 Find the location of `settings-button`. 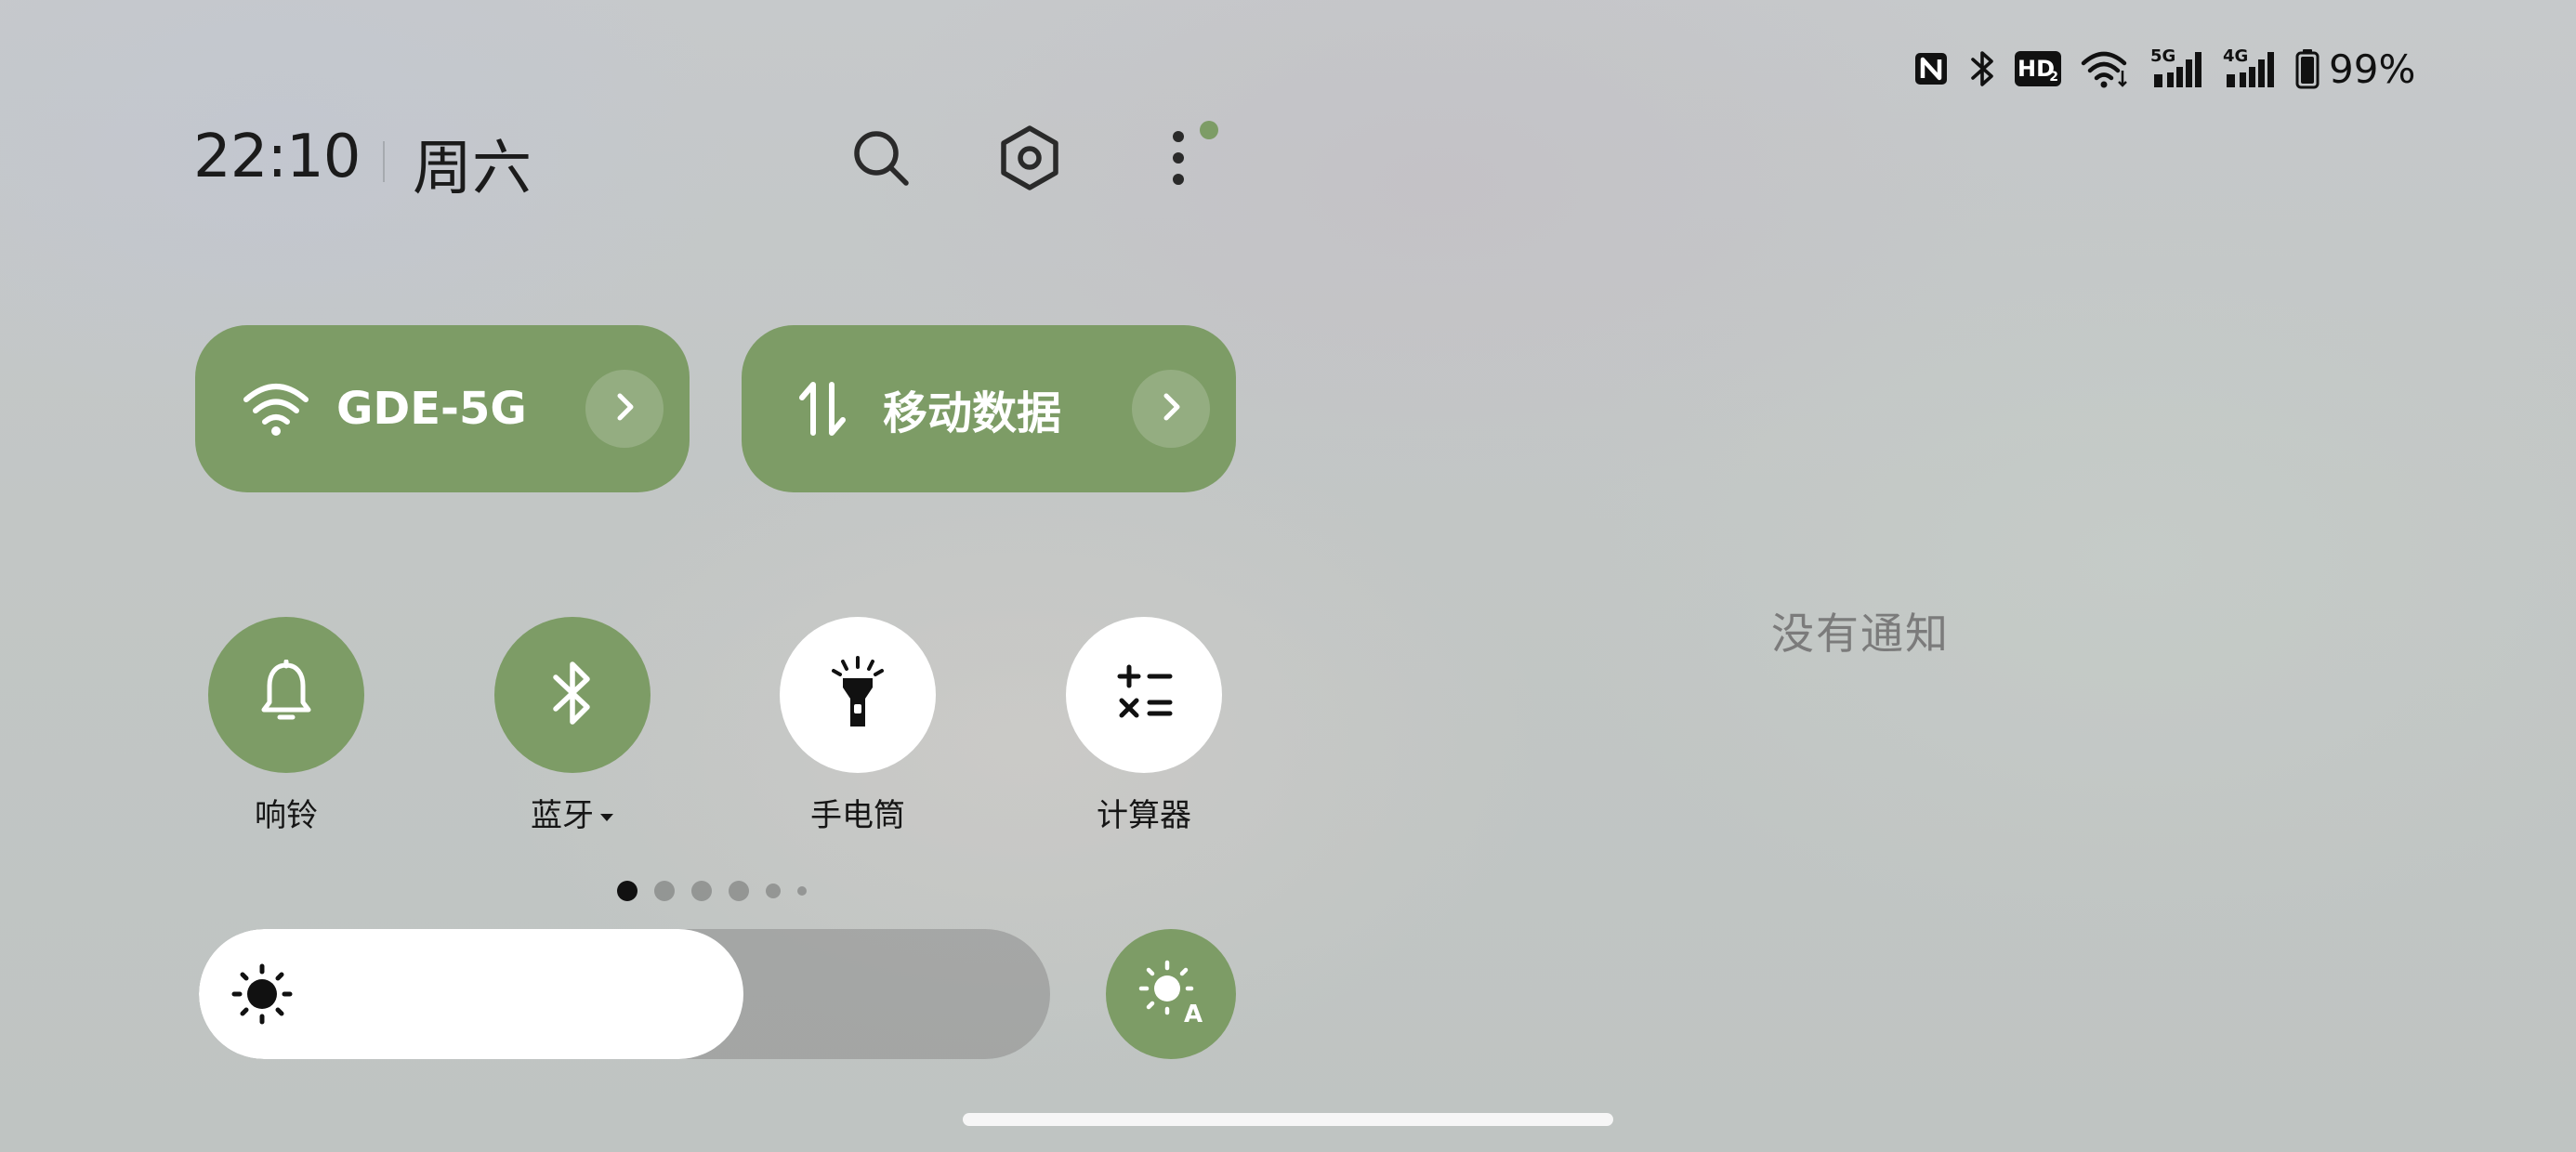

settings-button is located at coordinates (1030, 160).